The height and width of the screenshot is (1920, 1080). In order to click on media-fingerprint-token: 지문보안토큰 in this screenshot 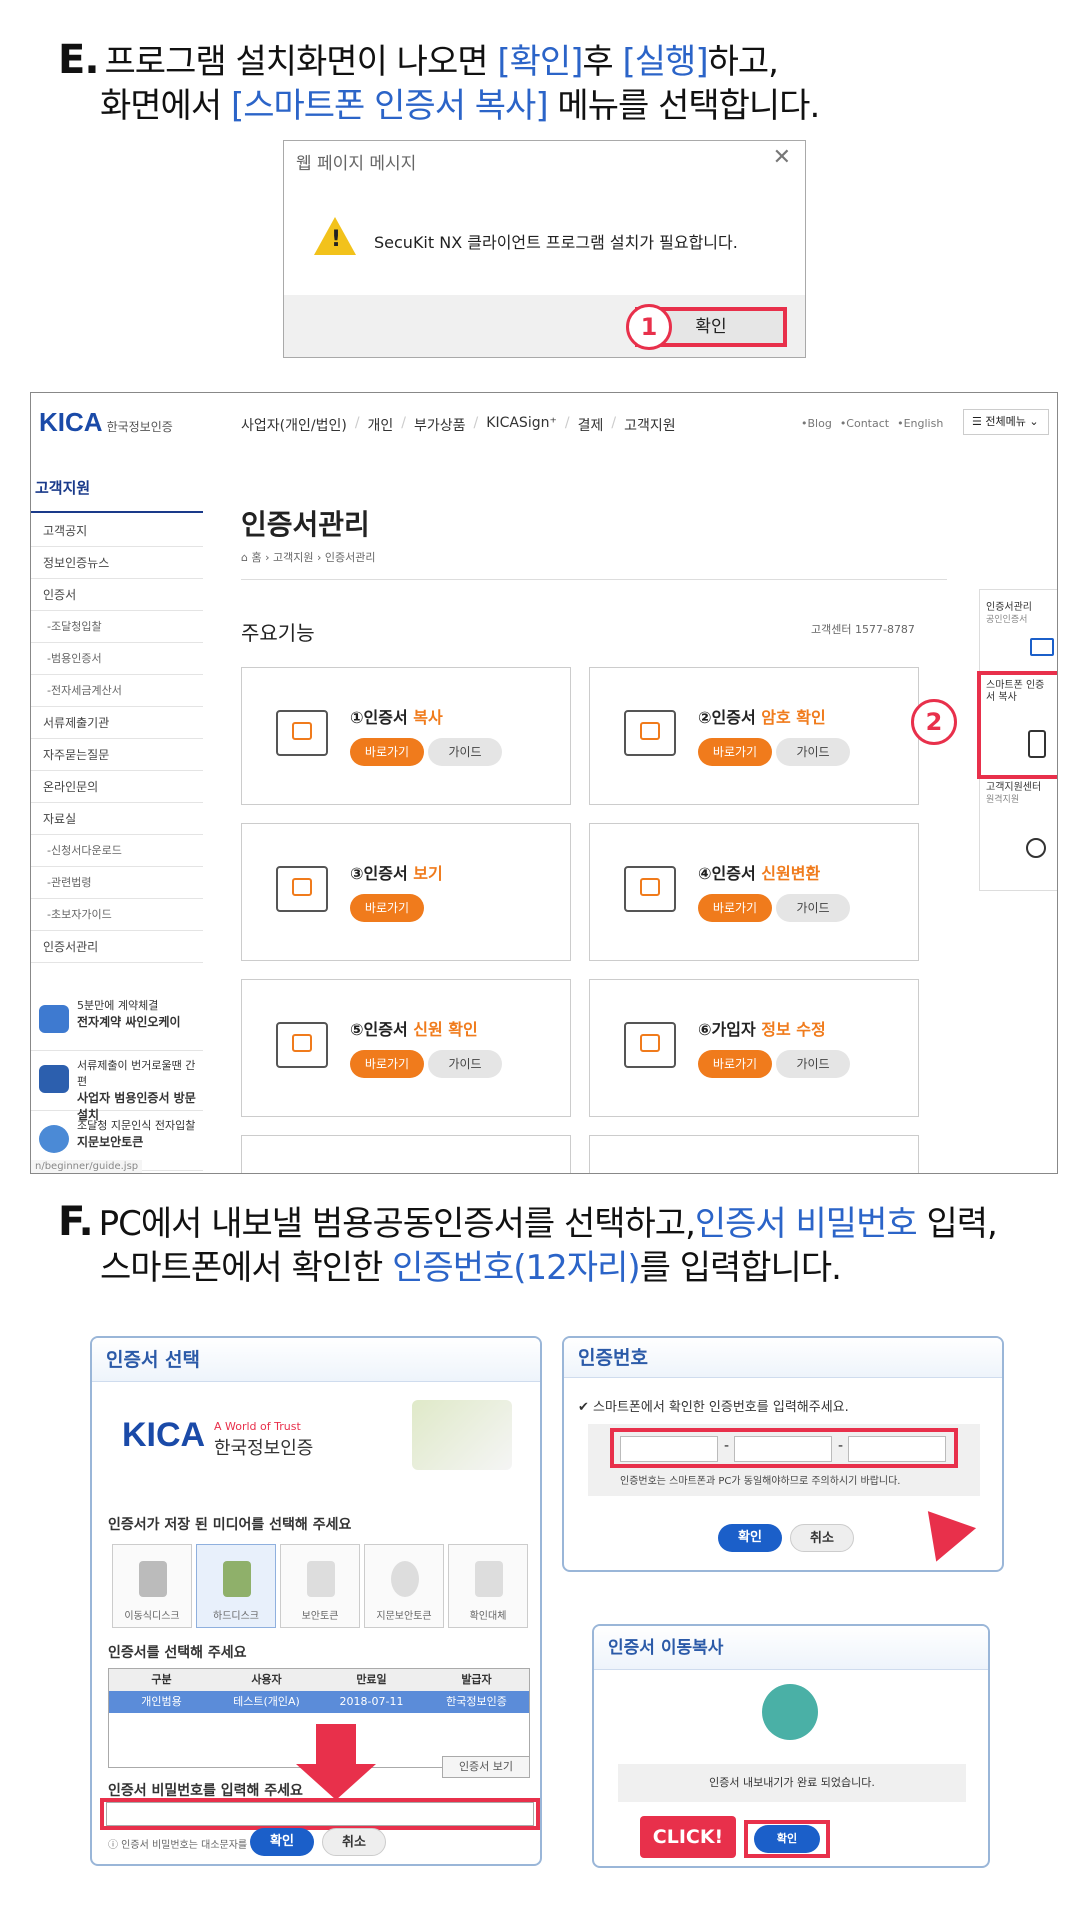, I will do `click(404, 1586)`.